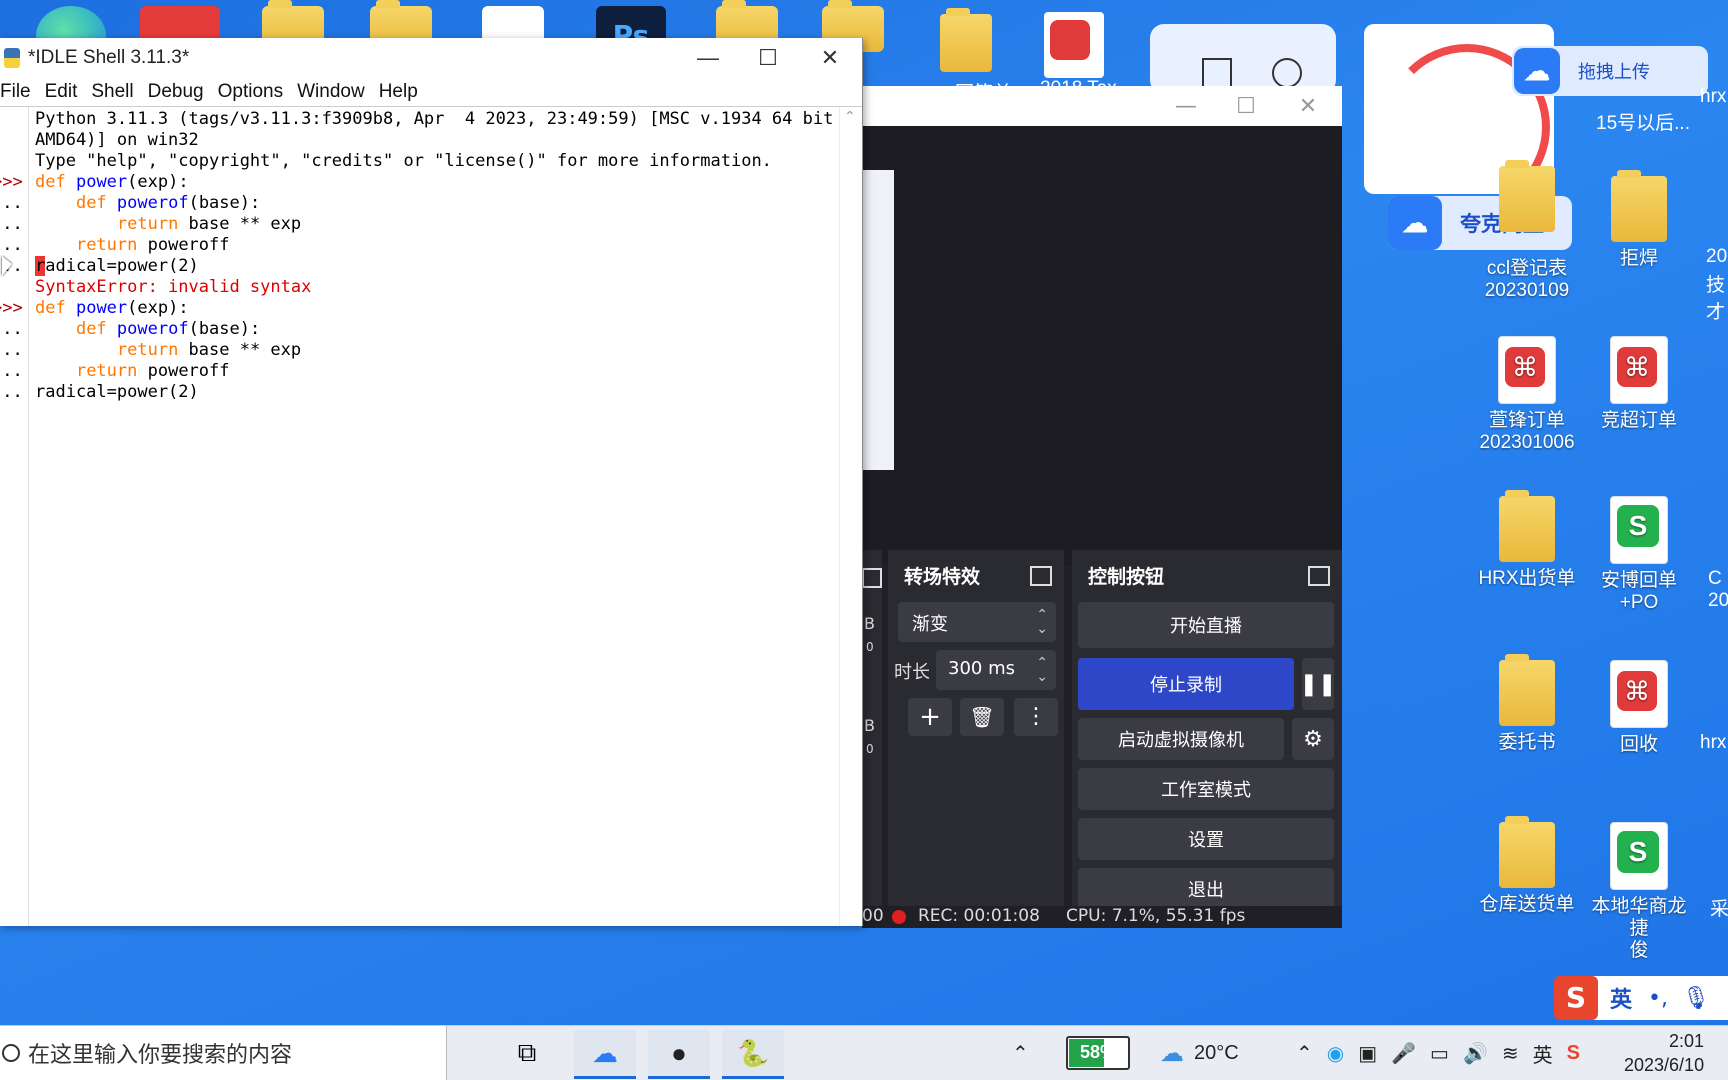  I want to click on desktop-icon: 拒焊, so click(1639, 220).